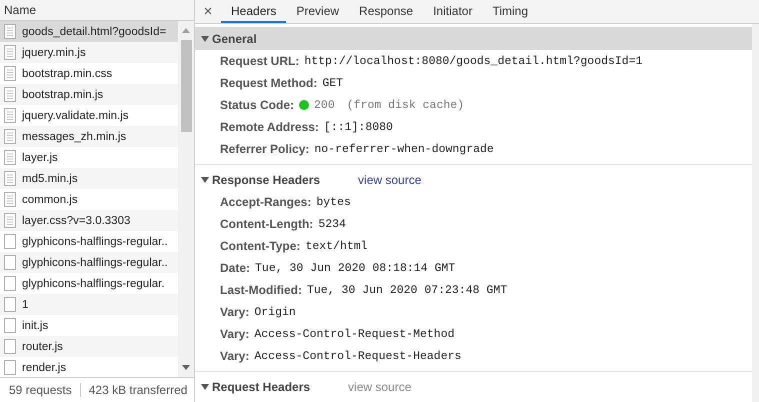  Describe the element at coordinates (336, 246) in the screenshot. I see `header-value: text/html` at that location.